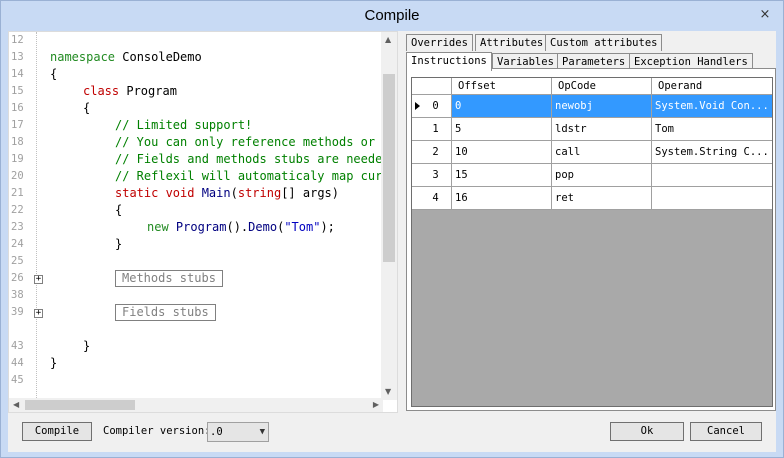  I want to click on line-number: 13, so click(17, 57).